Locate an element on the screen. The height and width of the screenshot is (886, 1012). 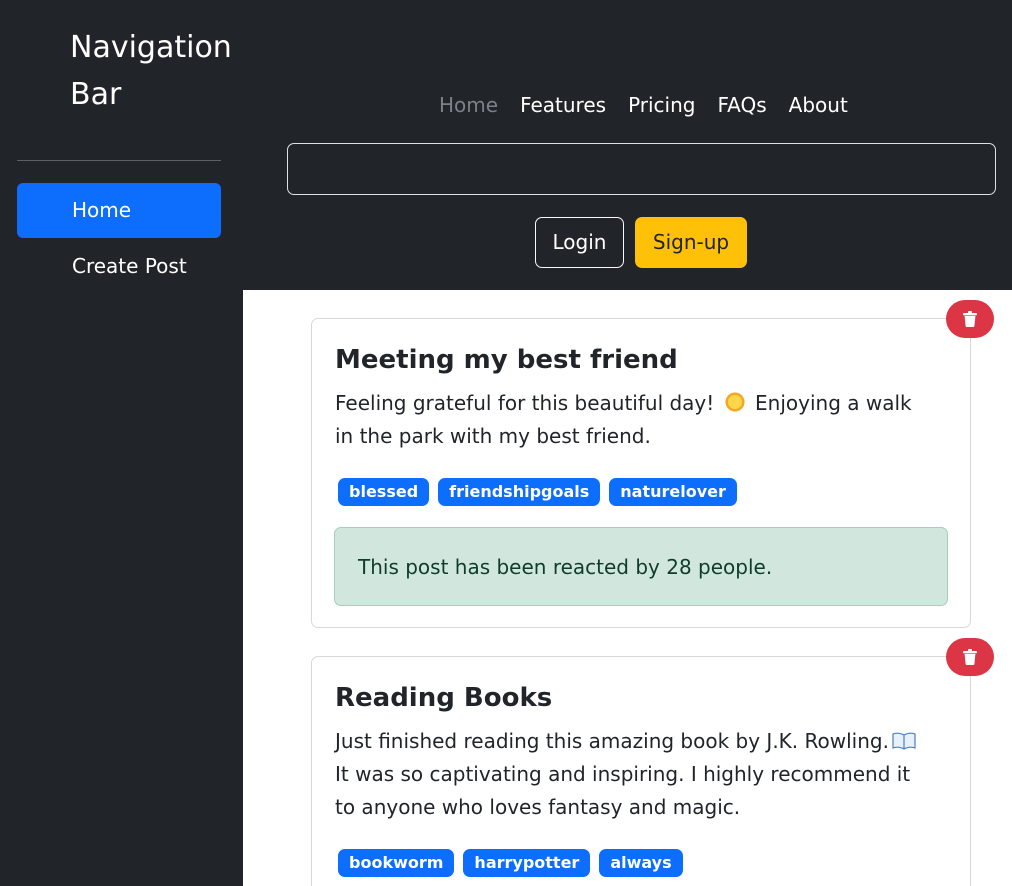
nav-link-home: Home is located at coordinates (468, 105).